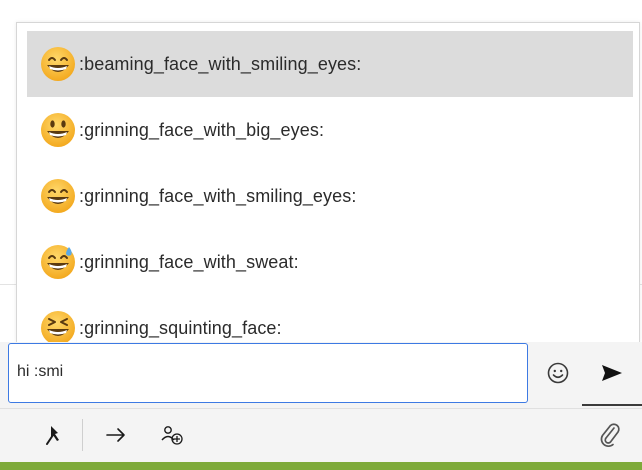  Describe the element at coordinates (330, 130) in the screenshot. I see `emoji-suggestion-item: :grinning_face_with_big_eyes:` at that location.